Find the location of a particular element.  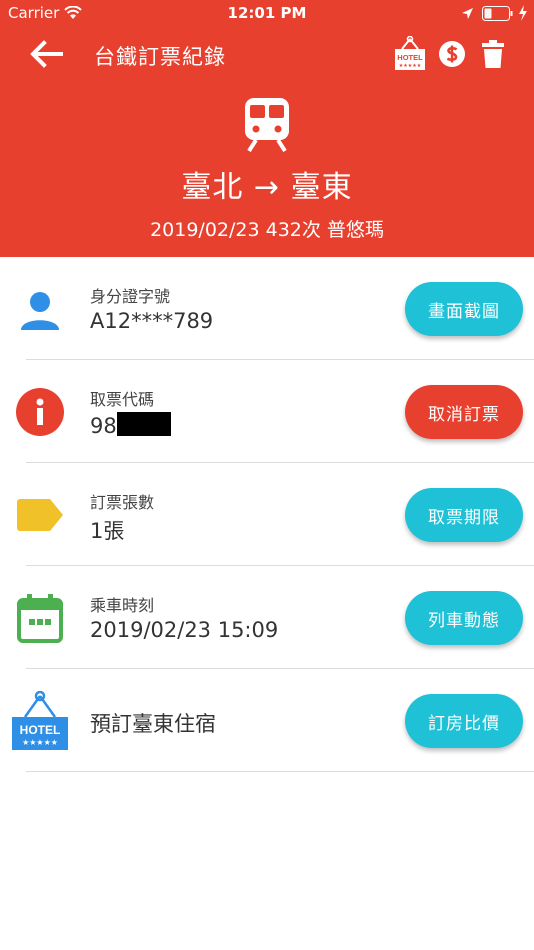

screenshot-button: 畫面截圖 is located at coordinates (464, 309).